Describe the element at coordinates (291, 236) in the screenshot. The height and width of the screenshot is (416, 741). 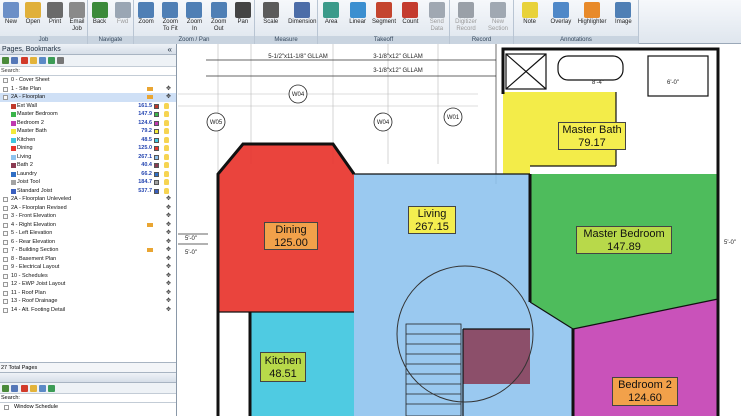
I see `room-label-dining: Dining 125.00` at that location.